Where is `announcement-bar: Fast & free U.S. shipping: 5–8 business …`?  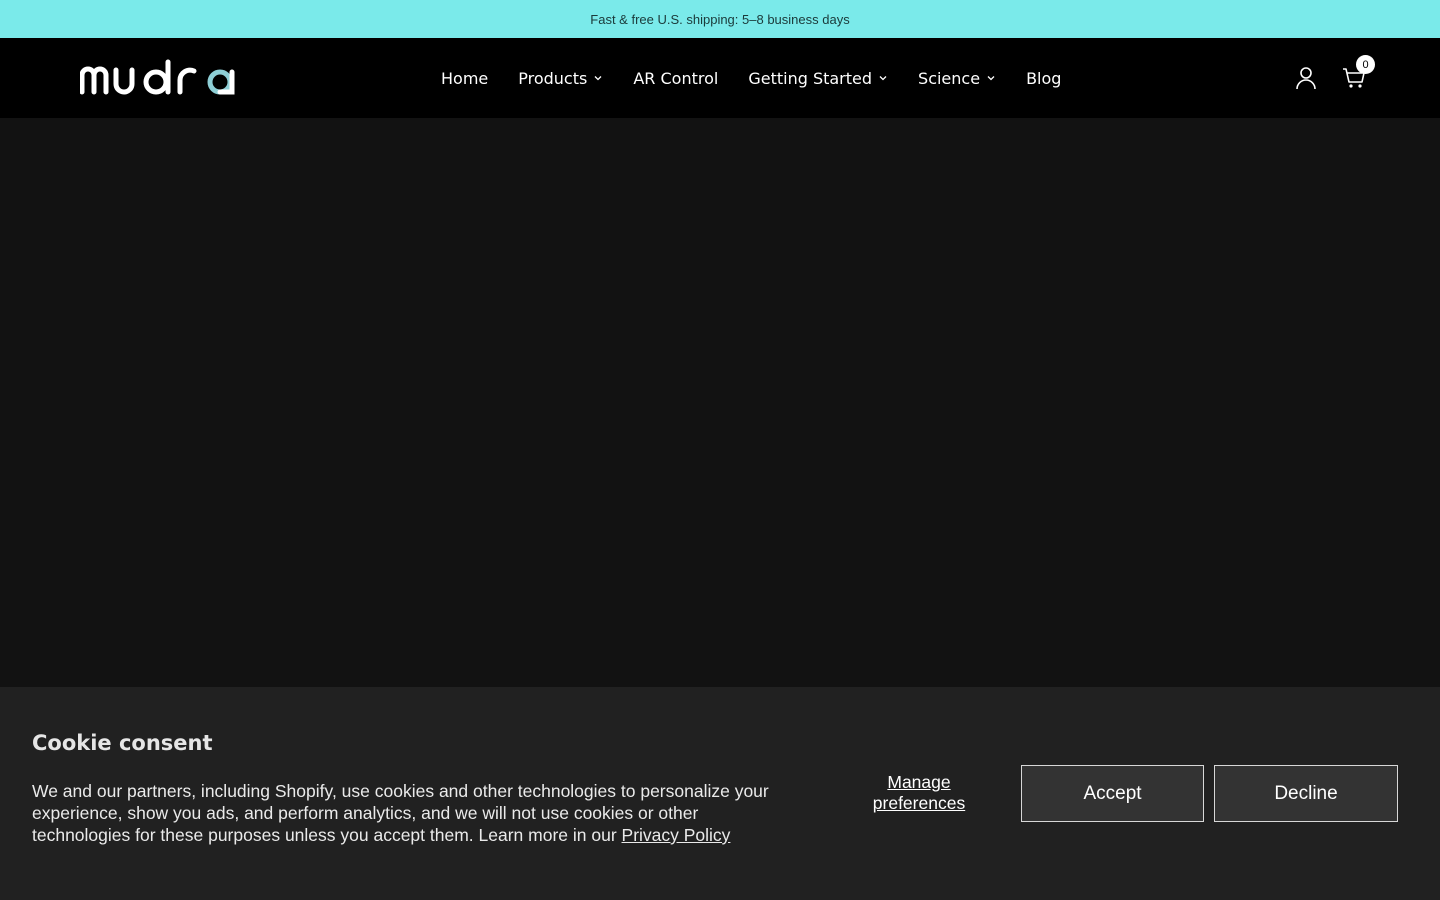
announcement-bar: Fast & free U.S. shipping: 5–8 business … is located at coordinates (720, 19).